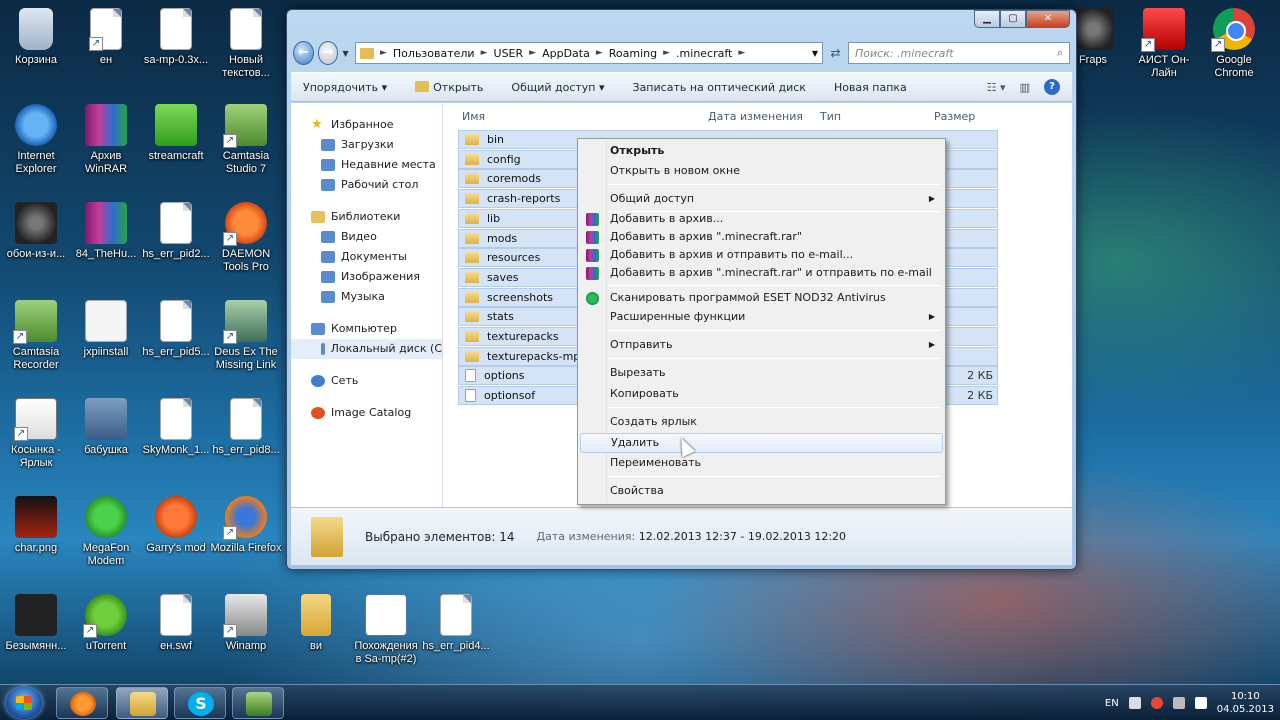 This screenshot has width=1280, height=720. I want to click on nav-network: Сеть, so click(366, 381).